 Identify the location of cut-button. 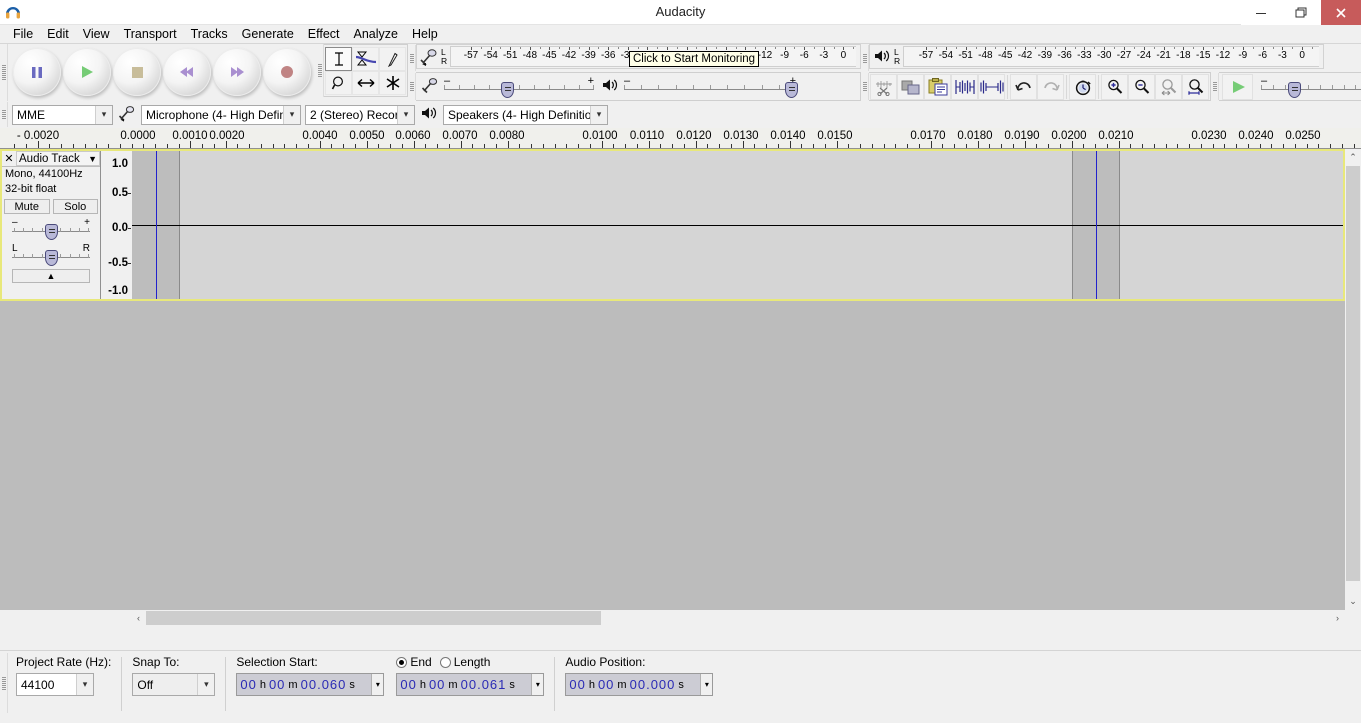
(883, 86).